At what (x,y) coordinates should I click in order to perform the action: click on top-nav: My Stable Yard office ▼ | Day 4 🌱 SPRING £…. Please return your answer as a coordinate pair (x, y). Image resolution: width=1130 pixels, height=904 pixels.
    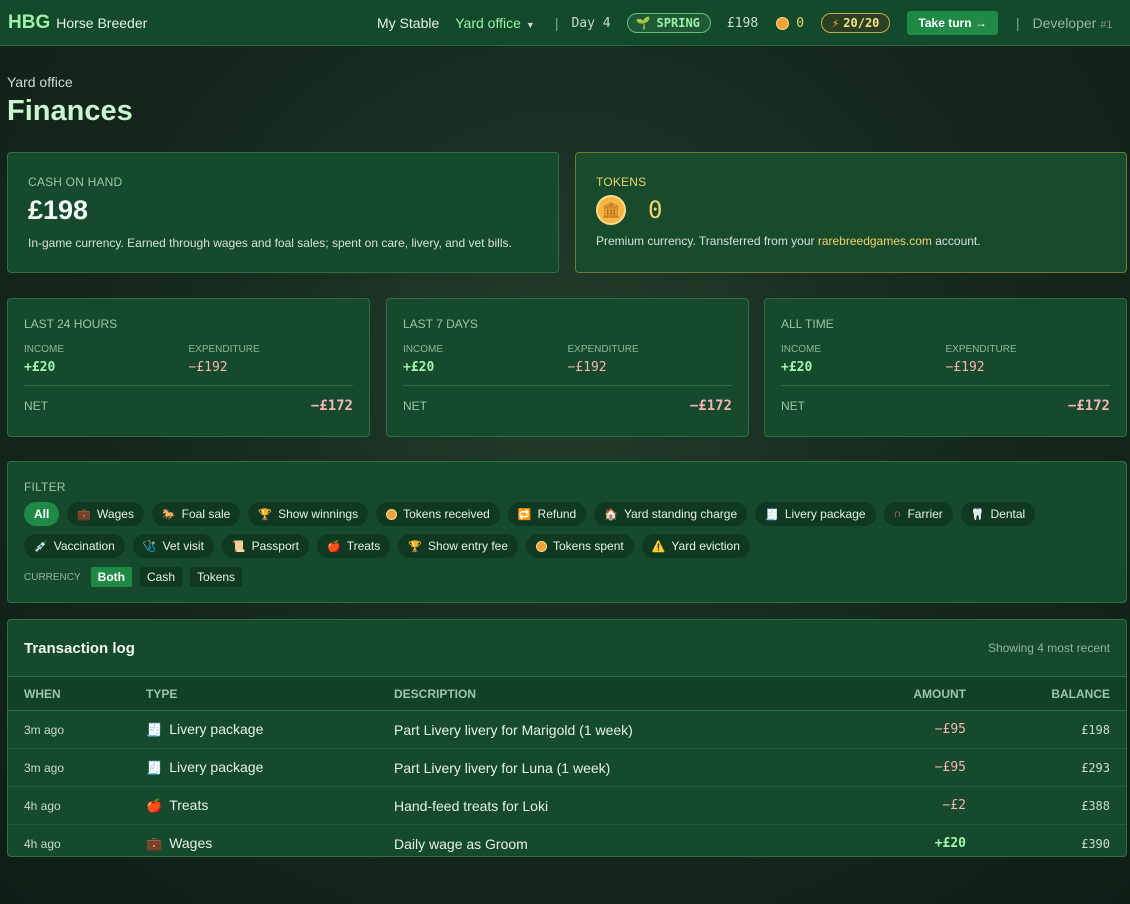
    Looking at the image, I should click on (744, 23).